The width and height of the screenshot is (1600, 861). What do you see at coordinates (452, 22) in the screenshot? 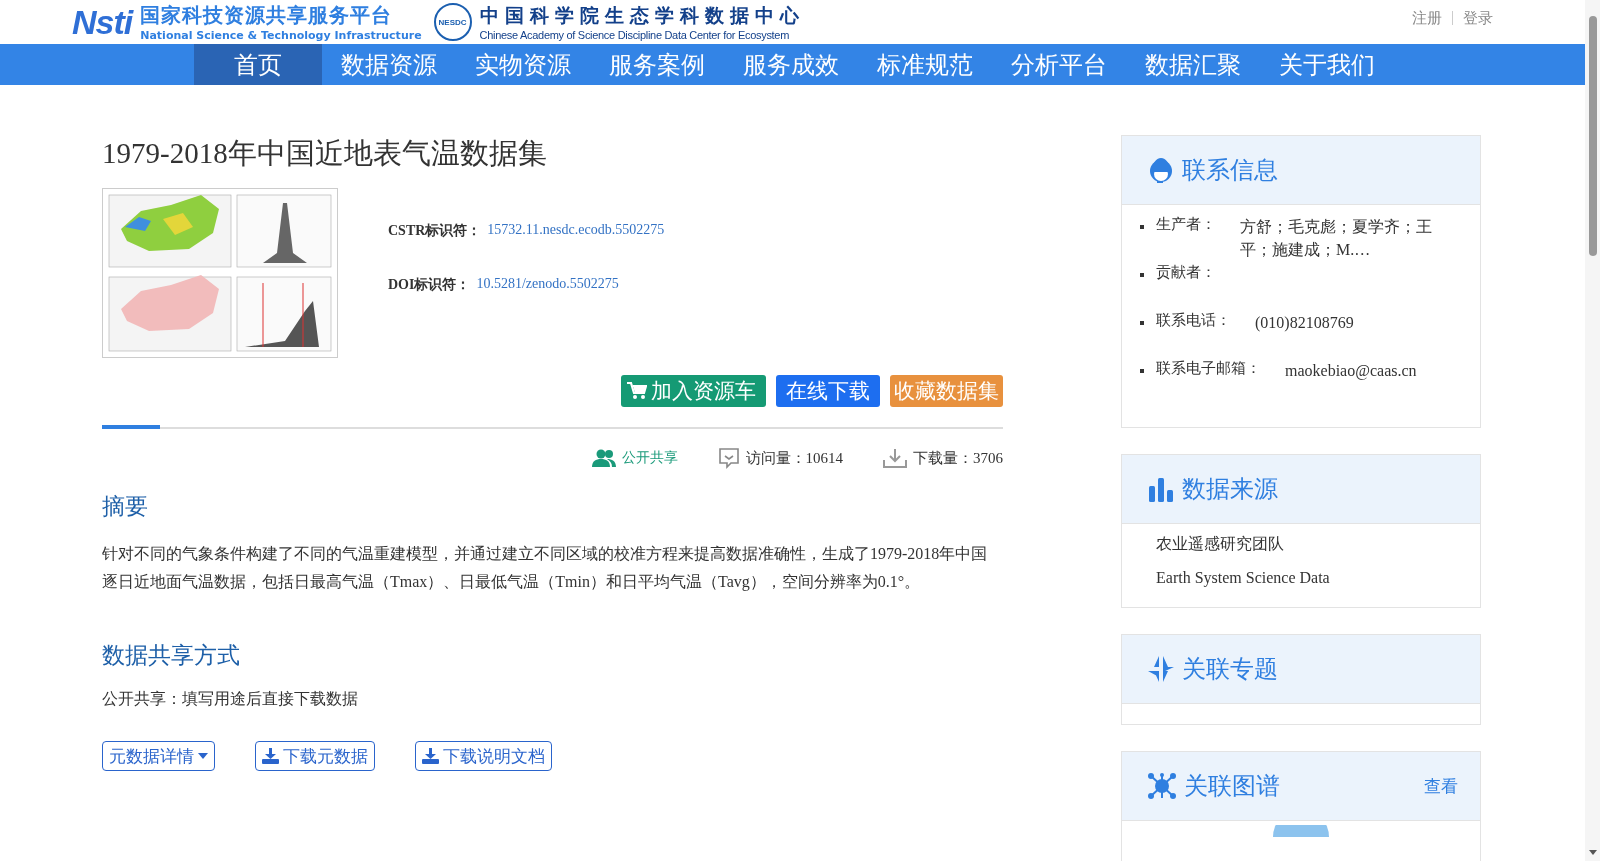
I see `center-badge: NESDC` at bounding box center [452, 22].